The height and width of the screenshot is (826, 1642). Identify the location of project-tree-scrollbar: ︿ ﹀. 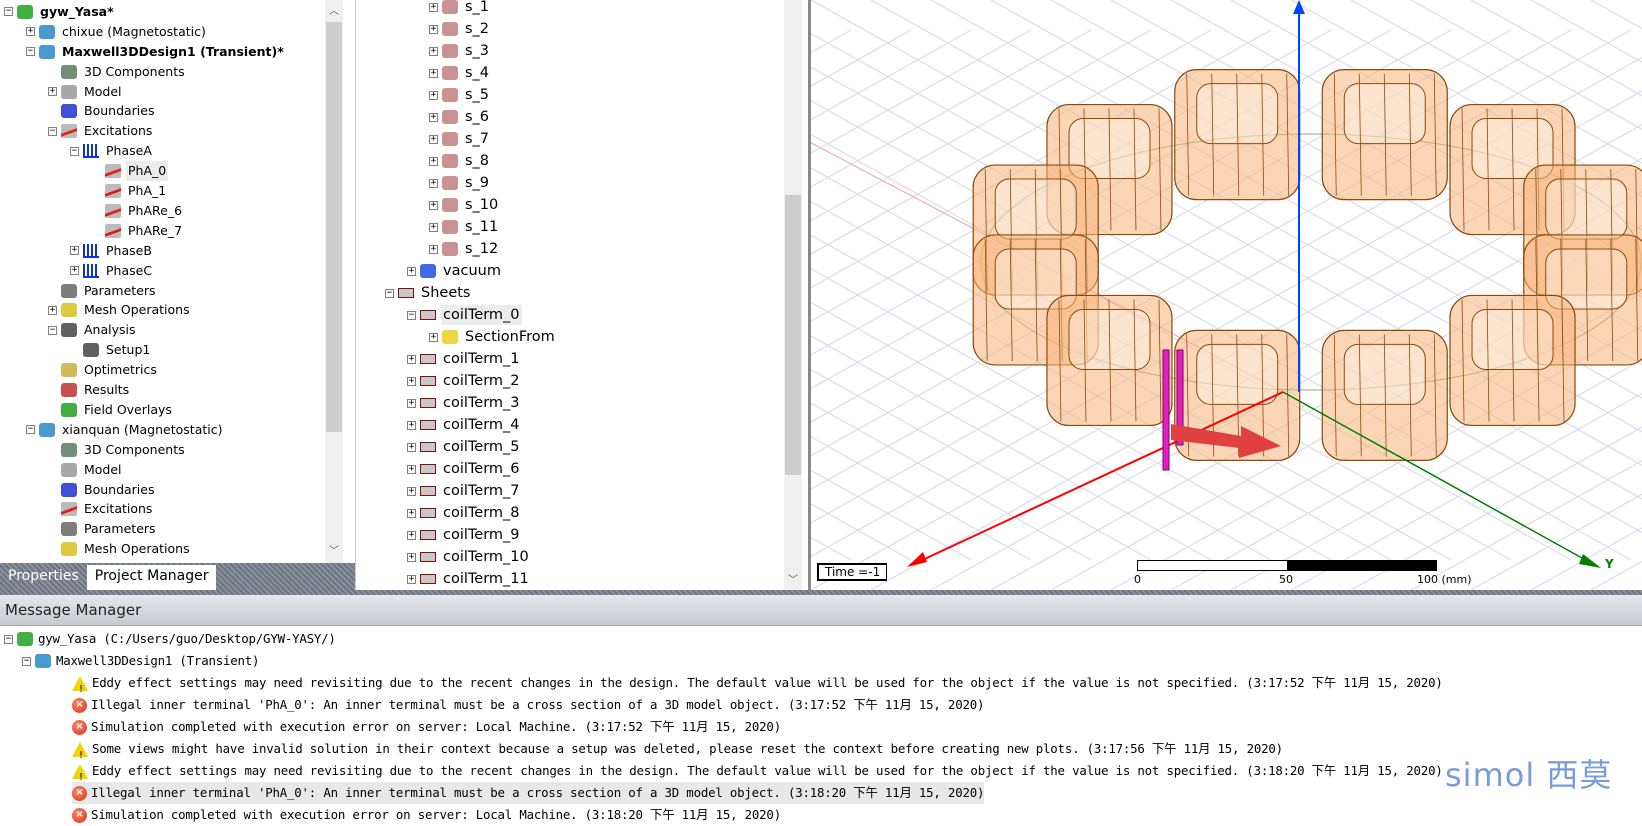
(334, 281).